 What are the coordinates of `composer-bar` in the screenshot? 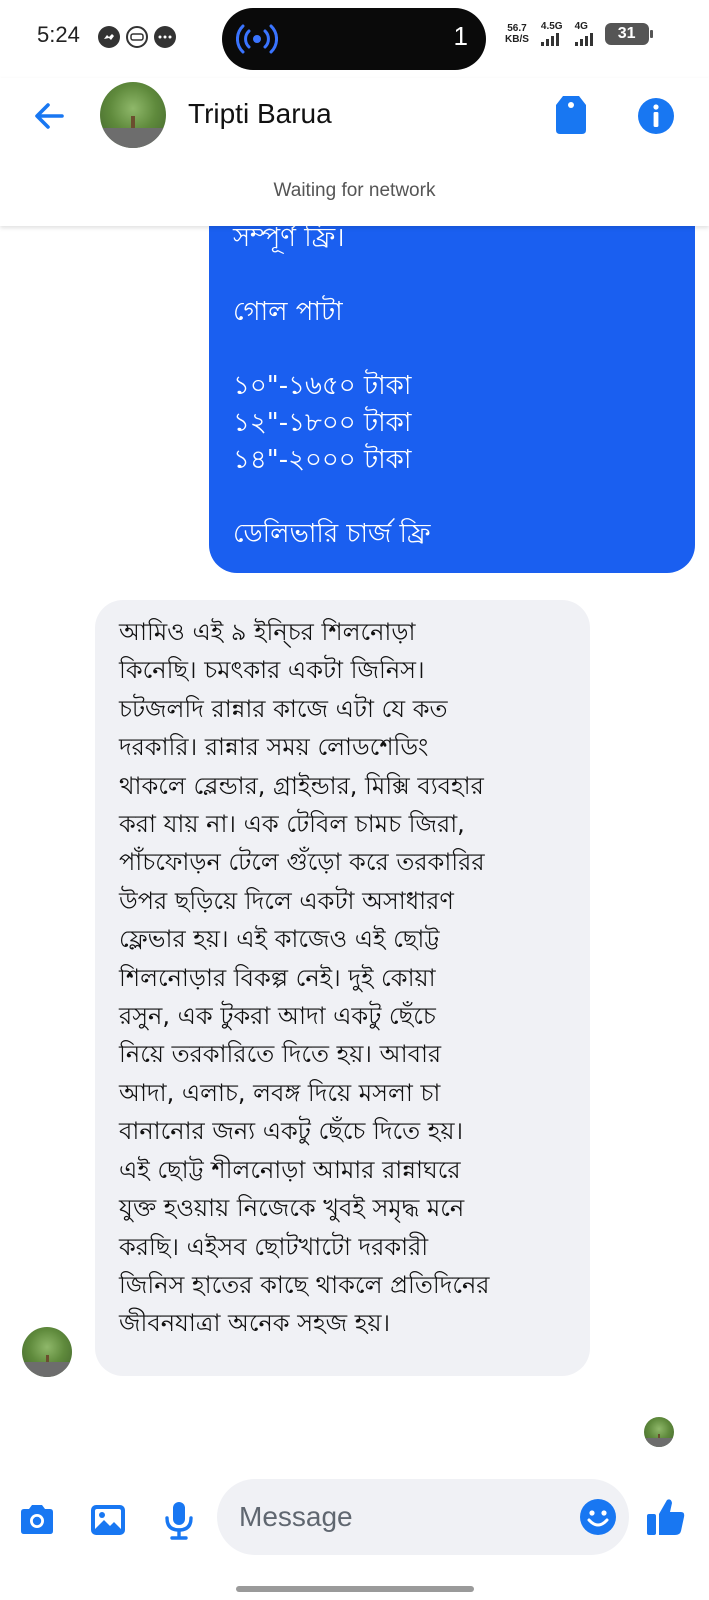 It's located at (354, 1520).